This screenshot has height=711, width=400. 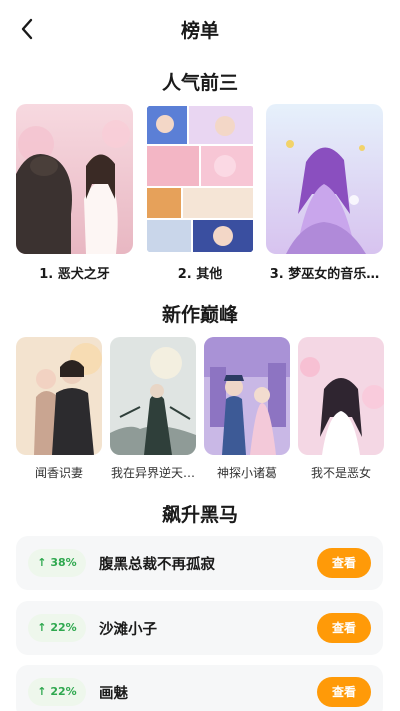 I want to click on cover-art-couple, so click(x=59, y=396).